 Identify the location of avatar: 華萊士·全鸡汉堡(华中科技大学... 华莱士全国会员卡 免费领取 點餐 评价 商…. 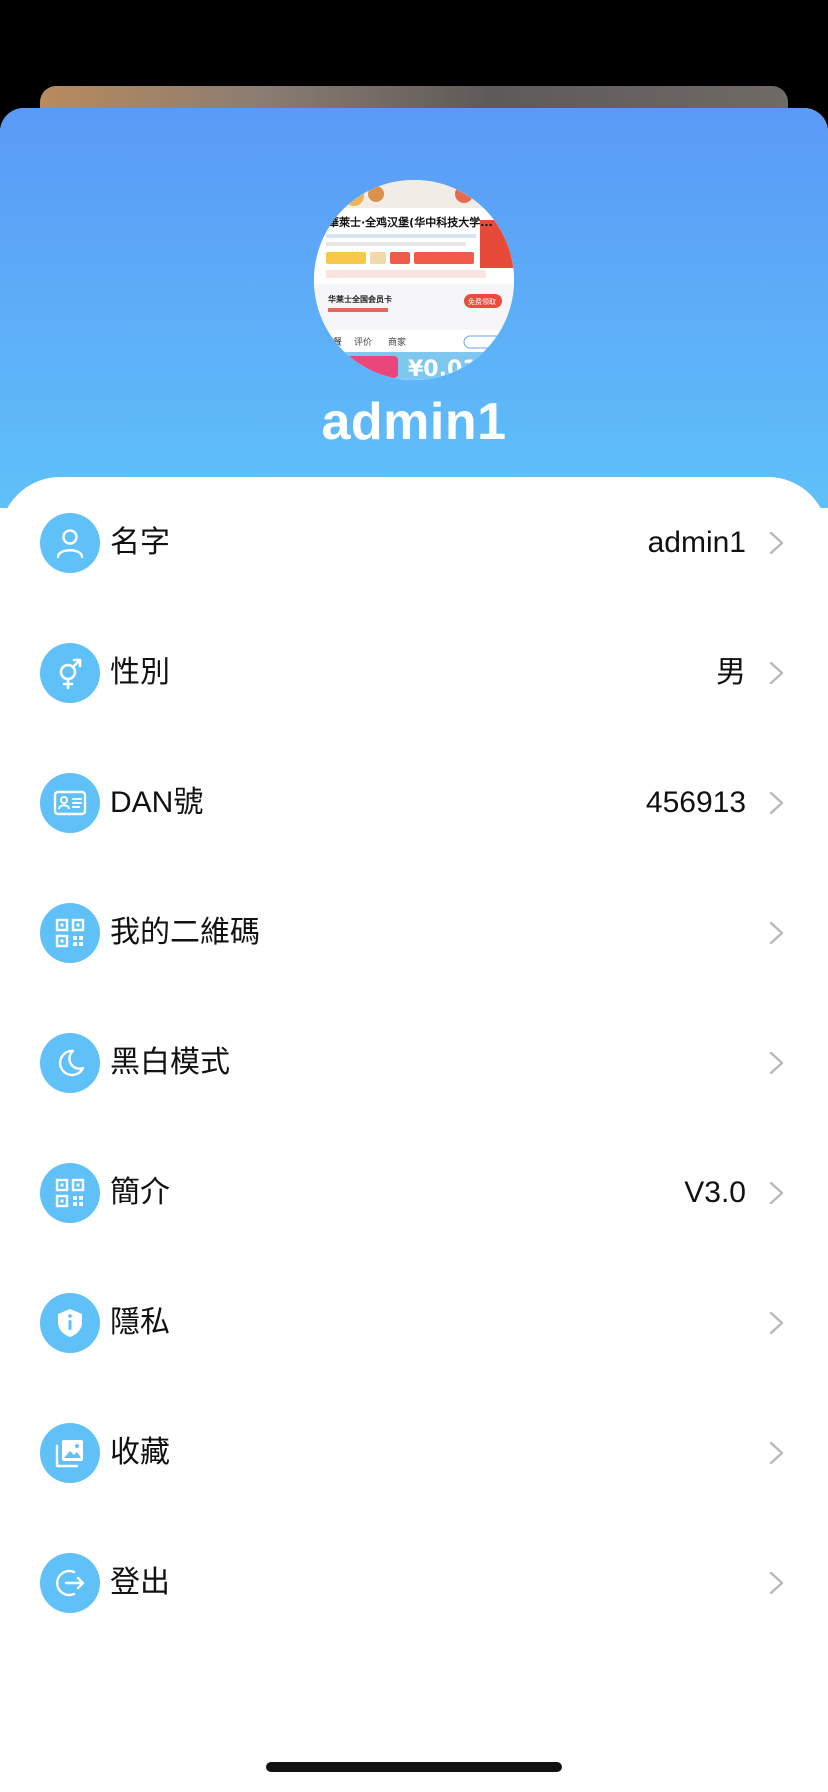
(414, 280).